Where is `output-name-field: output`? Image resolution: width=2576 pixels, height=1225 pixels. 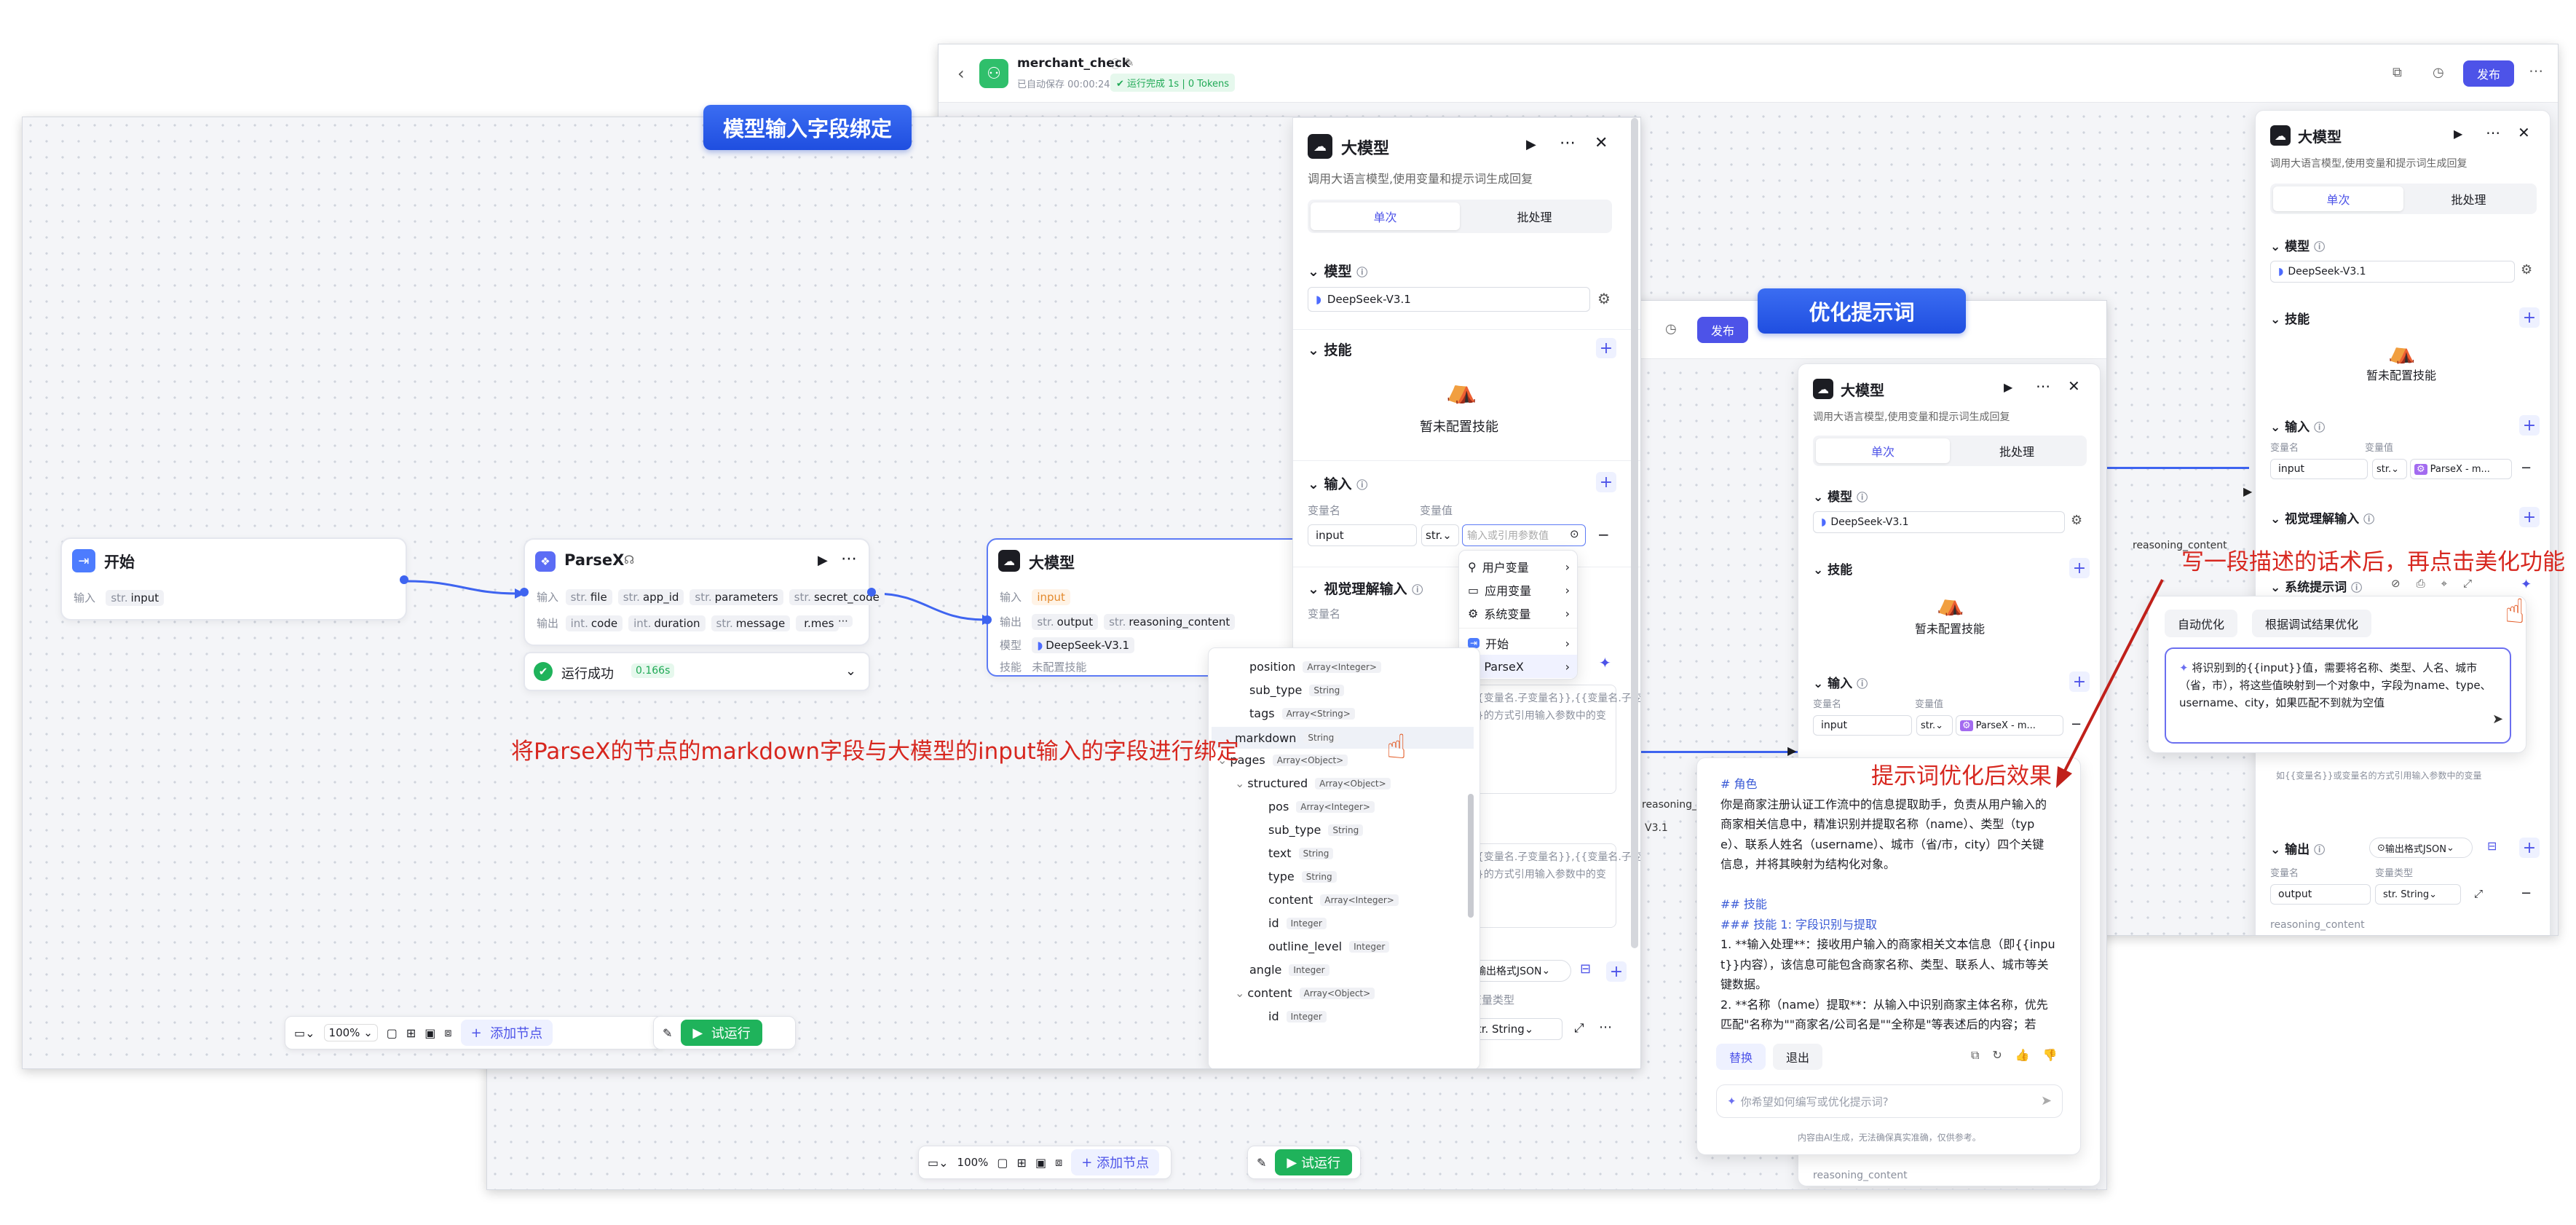
output-name-field: output is located at coordinates (2321, 894).